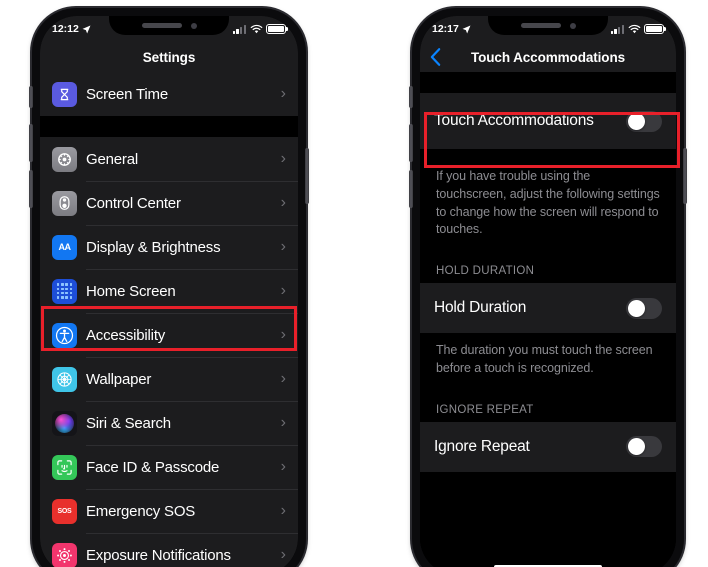  What do you see at coordinates (169, 467) in the screenshot?
I see `sidebar-item-face-id-passcode: Face ID & Passcode ›` at bounding box center [169, 467].